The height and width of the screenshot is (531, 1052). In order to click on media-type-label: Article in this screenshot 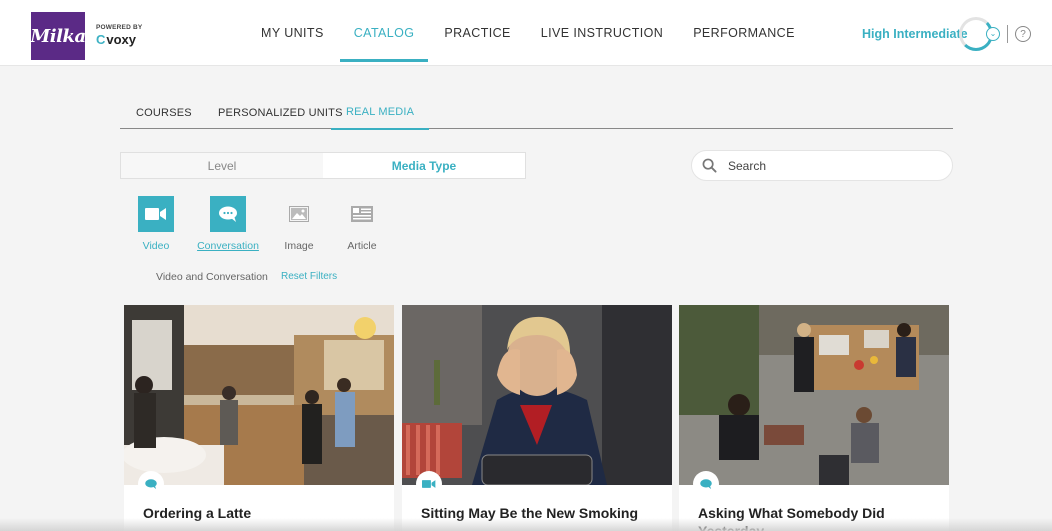, I will do `click(362, 246)`.